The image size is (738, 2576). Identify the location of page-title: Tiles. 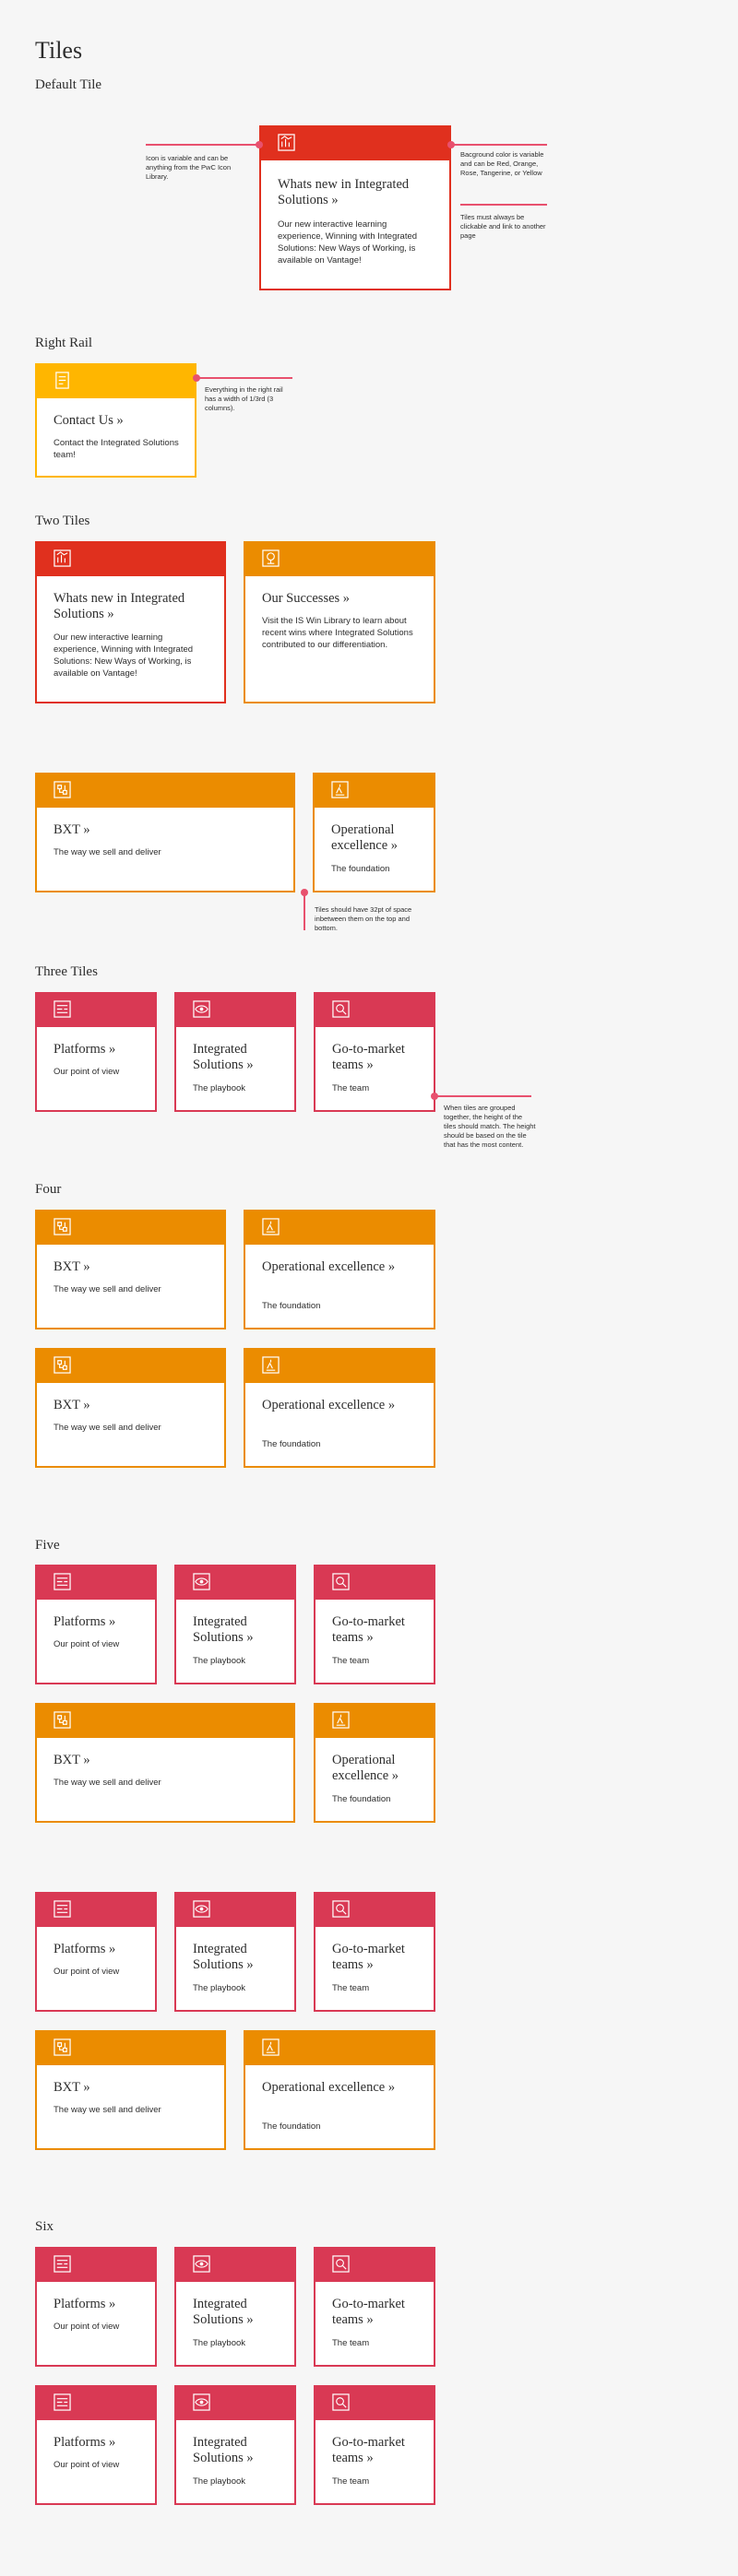
(59, 50).